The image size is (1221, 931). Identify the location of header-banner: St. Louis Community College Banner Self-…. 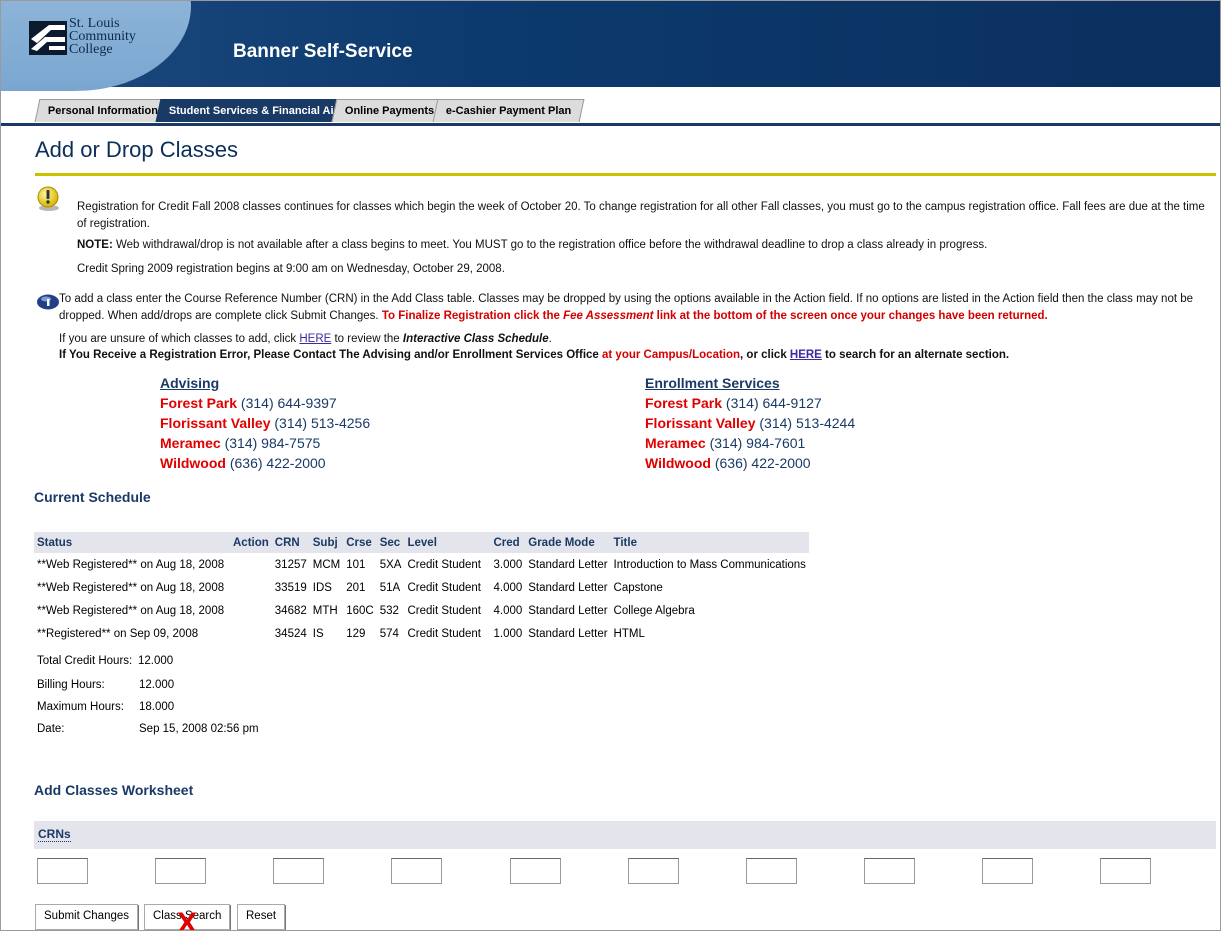
(610, 46).